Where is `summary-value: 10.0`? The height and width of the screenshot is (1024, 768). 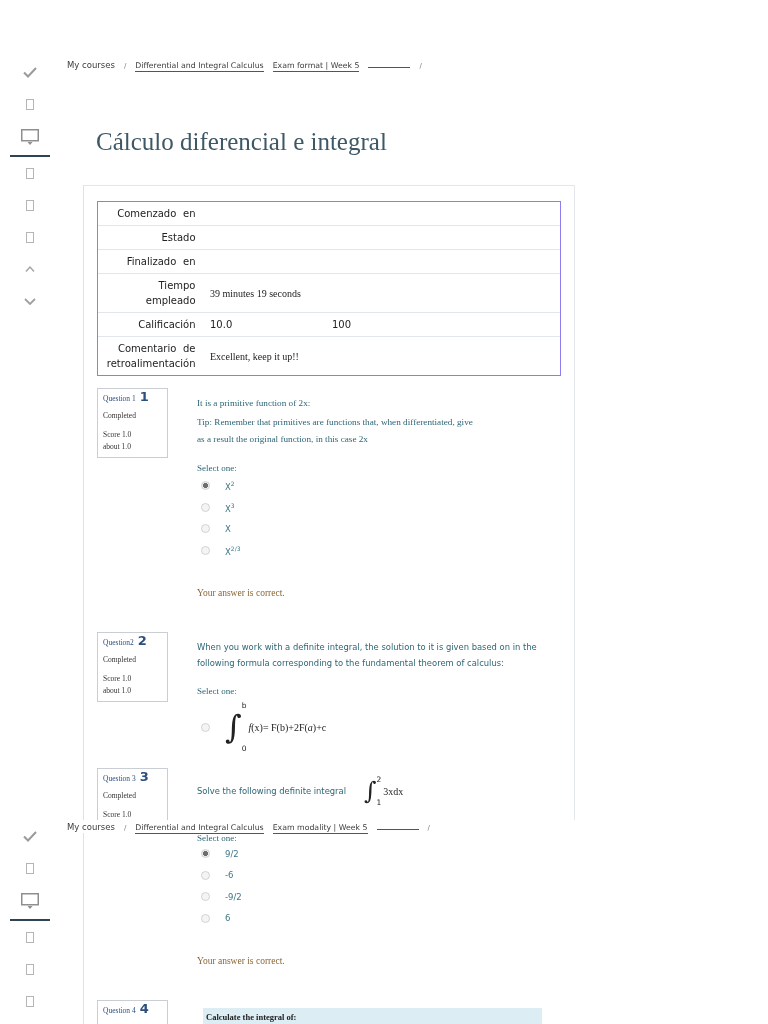 summary-value: 10.0 is located at coordinates (221, 325).